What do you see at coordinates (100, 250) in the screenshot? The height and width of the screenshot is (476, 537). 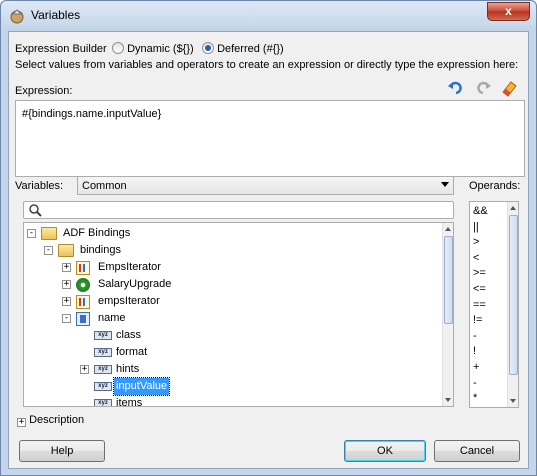 I see `tree-node-label: bindings` at bounding box center [100, 250].